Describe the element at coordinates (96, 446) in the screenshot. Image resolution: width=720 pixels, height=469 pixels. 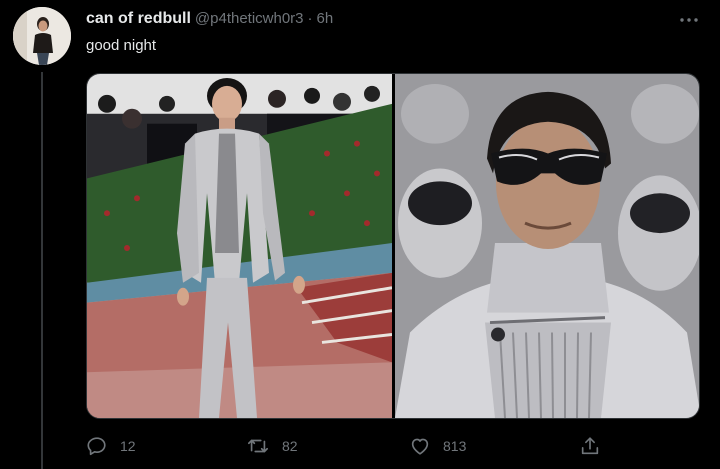
I see `reply-icon` at that location.